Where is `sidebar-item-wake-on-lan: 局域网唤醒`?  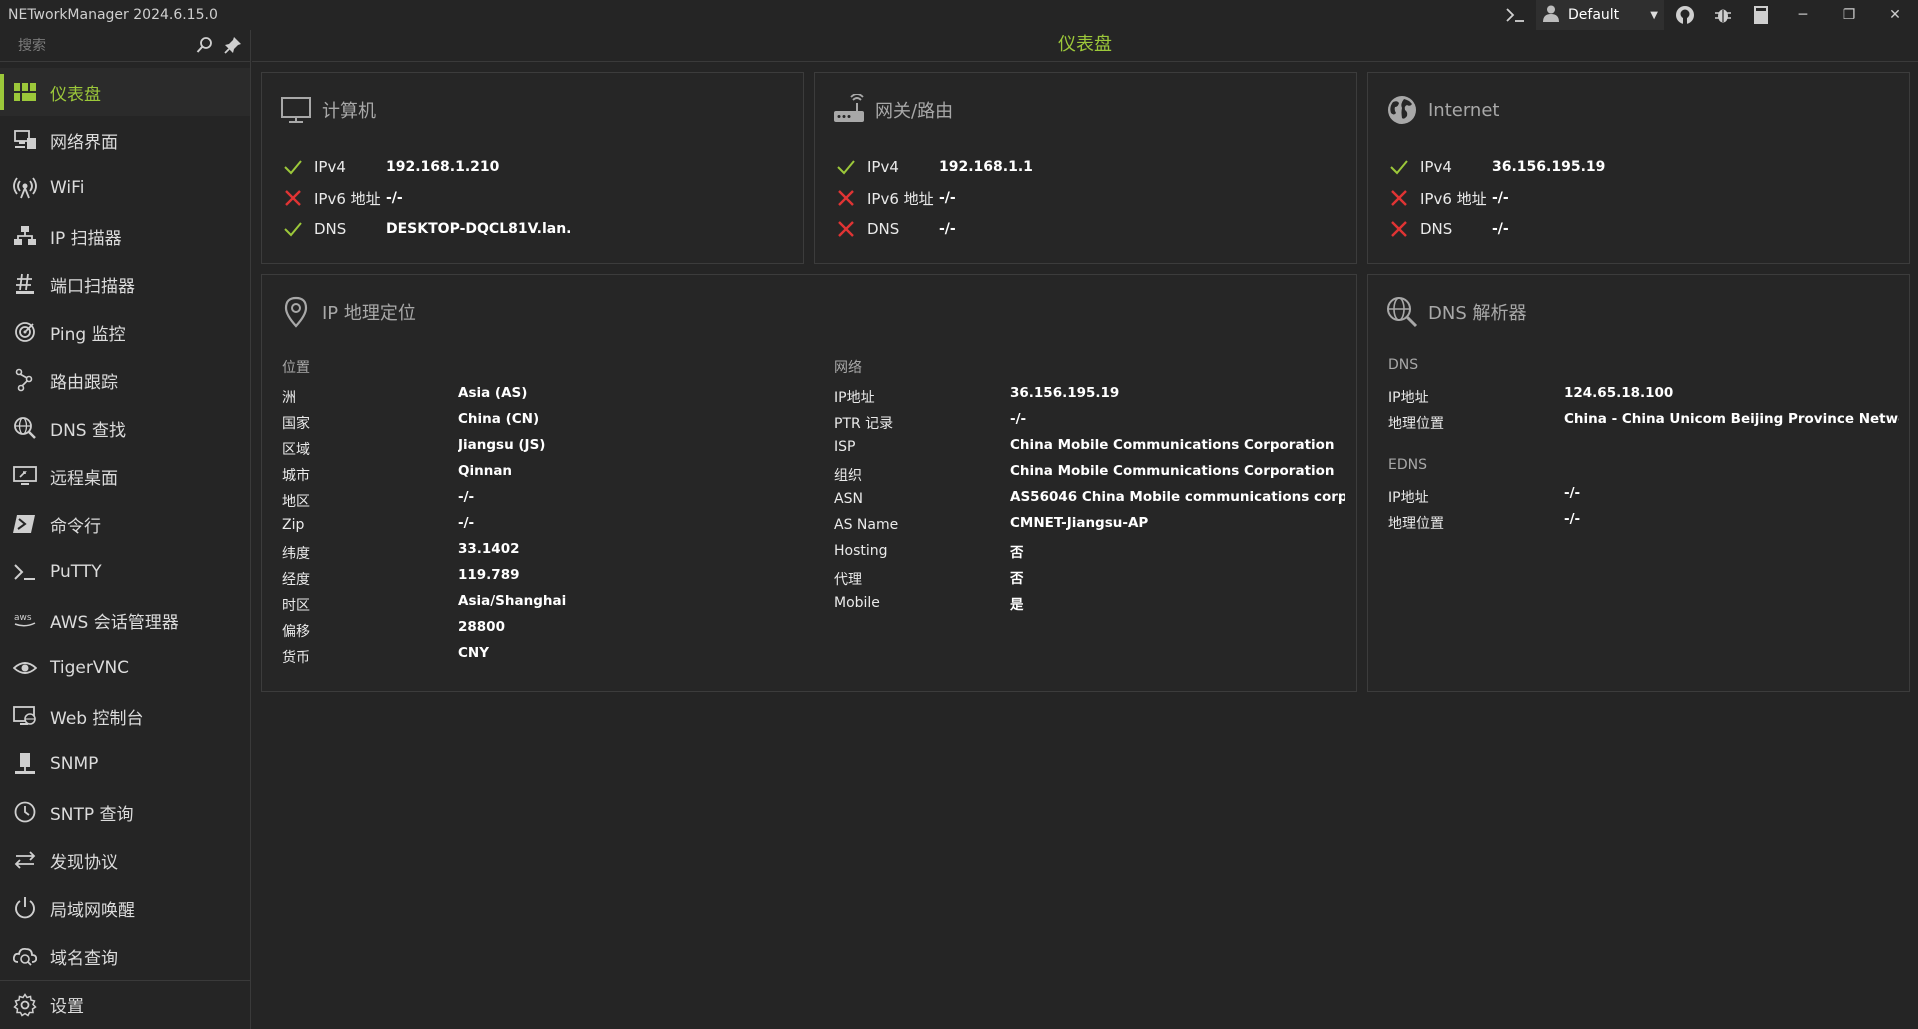 sidebar-item-wake-on-lan: 局域网唤醒 is located at coordinates (125, 908).